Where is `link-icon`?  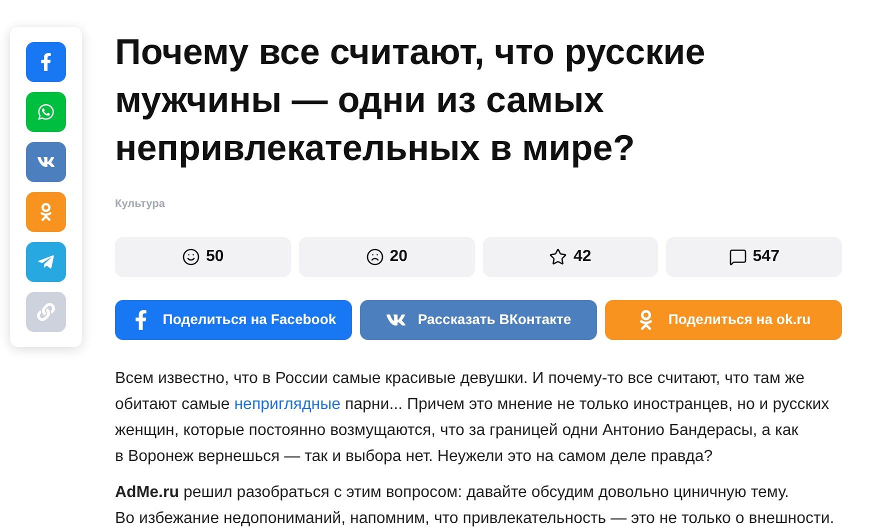
link-icon is located at coordinates (46, 312).